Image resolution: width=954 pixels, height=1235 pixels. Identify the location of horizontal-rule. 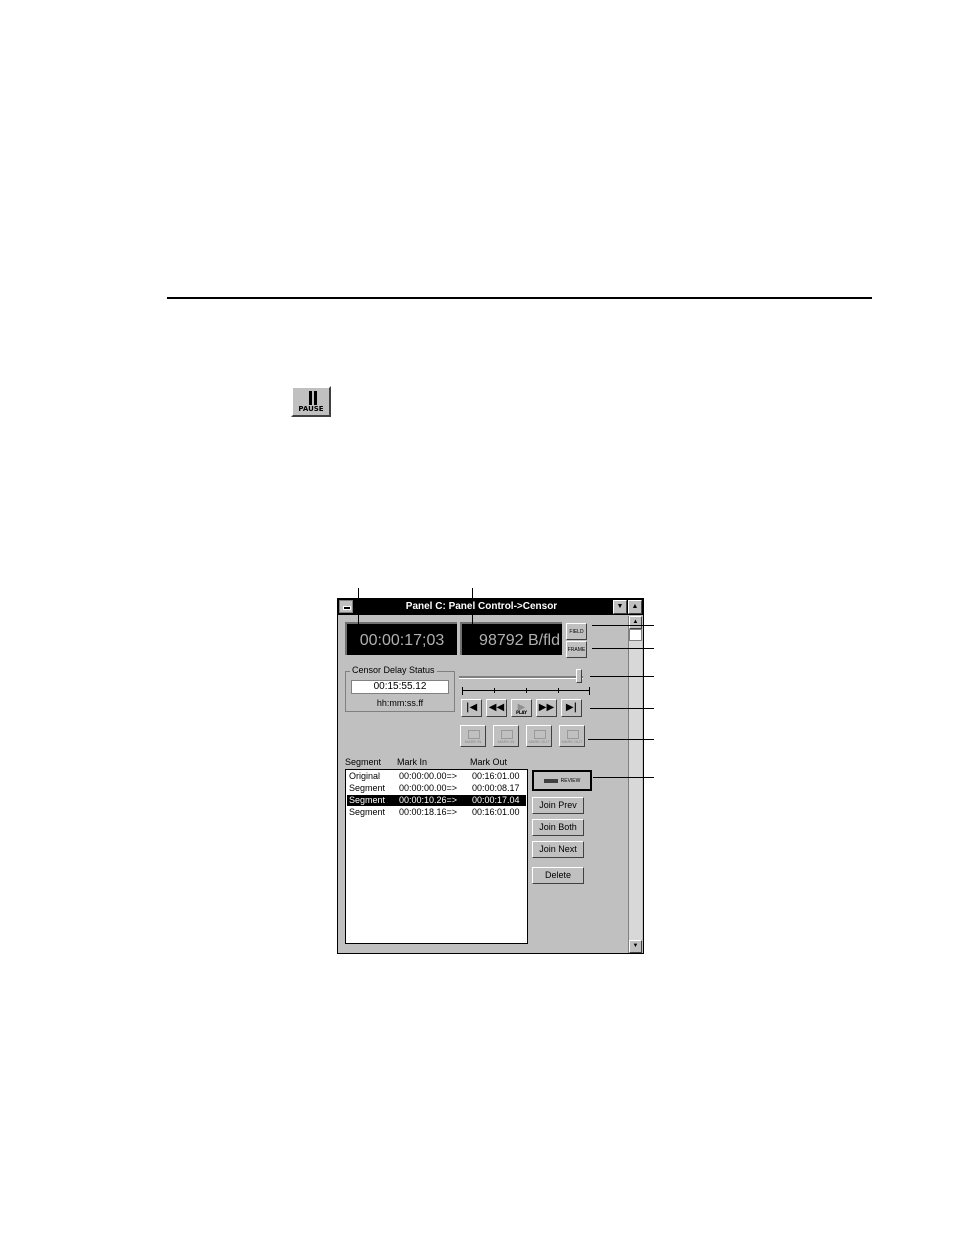
(519, 298).